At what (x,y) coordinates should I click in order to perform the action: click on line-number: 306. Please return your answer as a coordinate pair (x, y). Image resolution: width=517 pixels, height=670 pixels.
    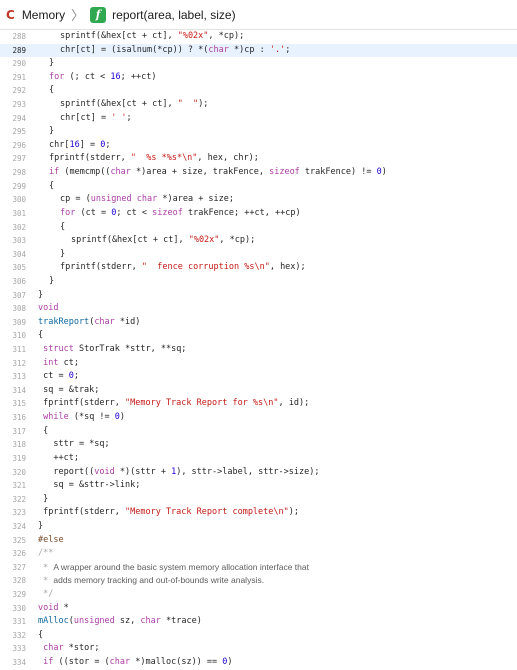
    Looking at the image, I should click on (19, 281).